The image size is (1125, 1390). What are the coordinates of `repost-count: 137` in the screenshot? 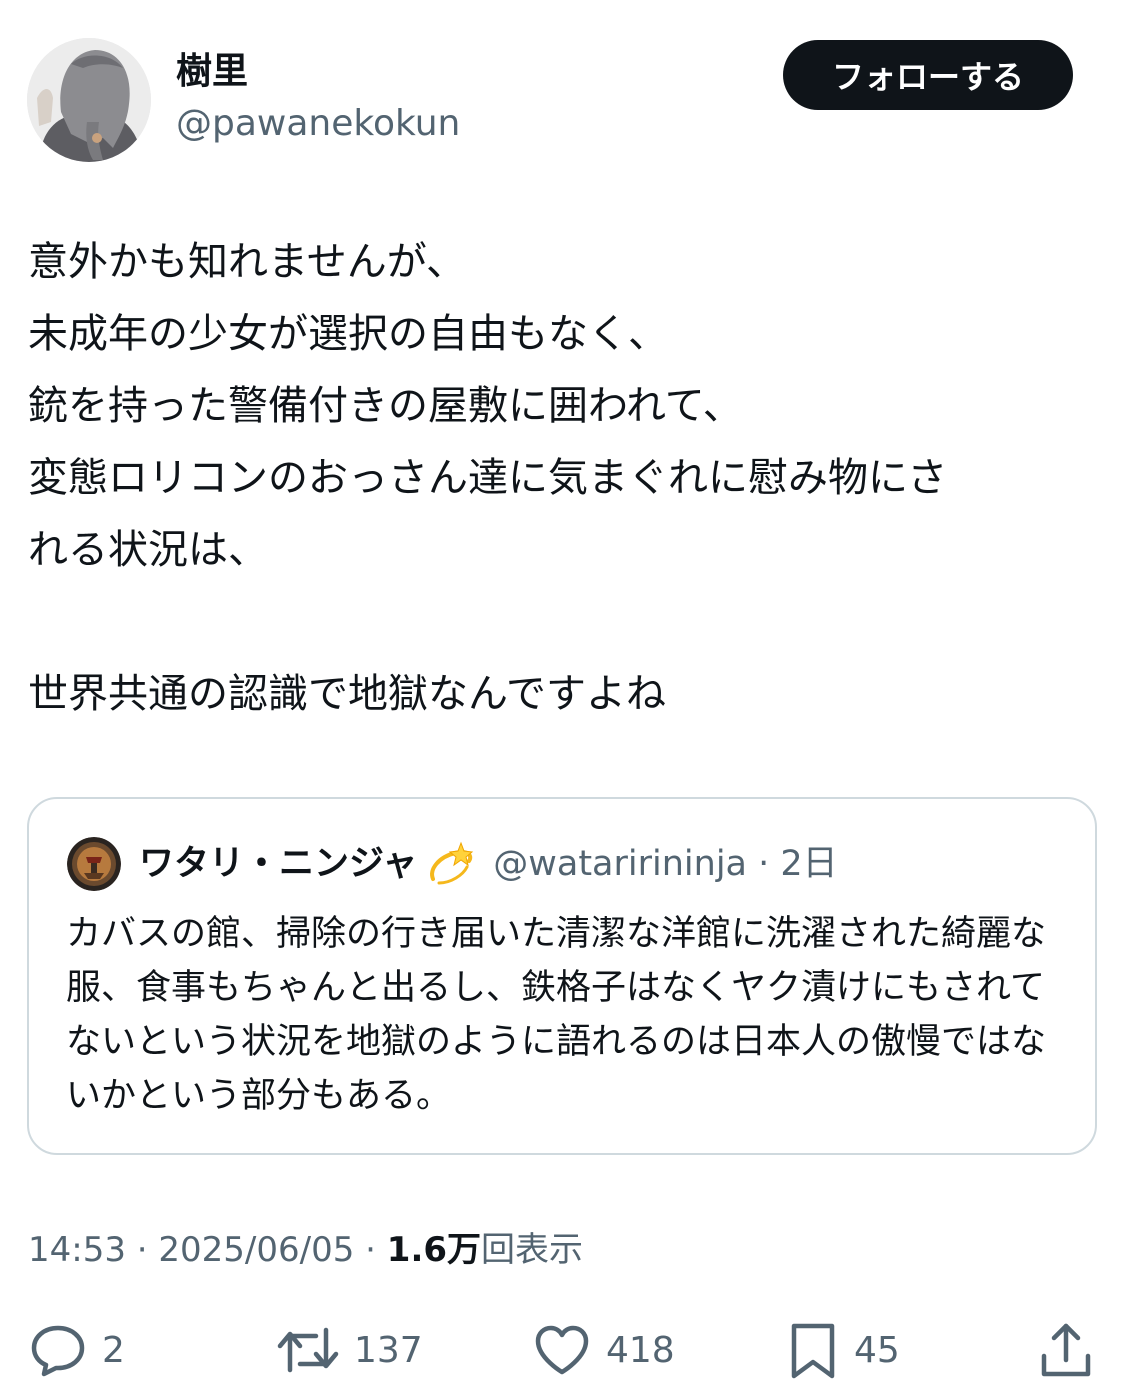 It's located at (388, 1350).